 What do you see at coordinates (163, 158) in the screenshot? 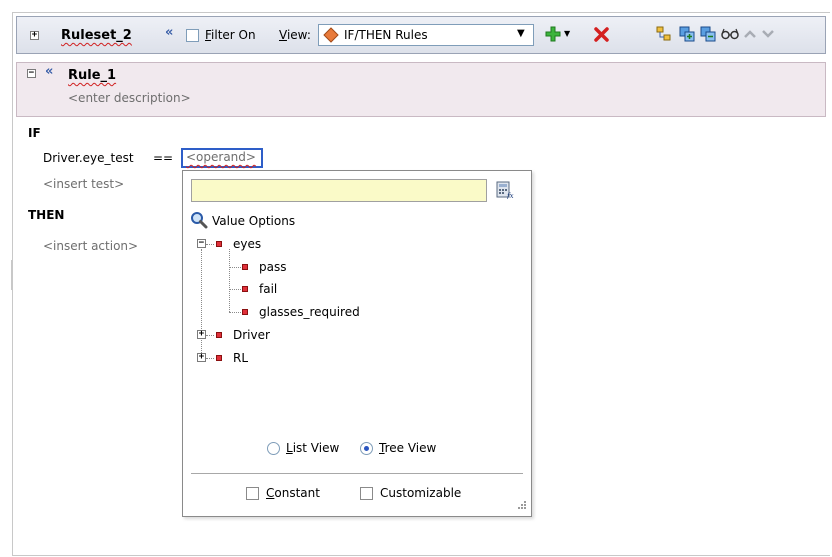
I see `operator: ==` at bounding box center [163, 158].